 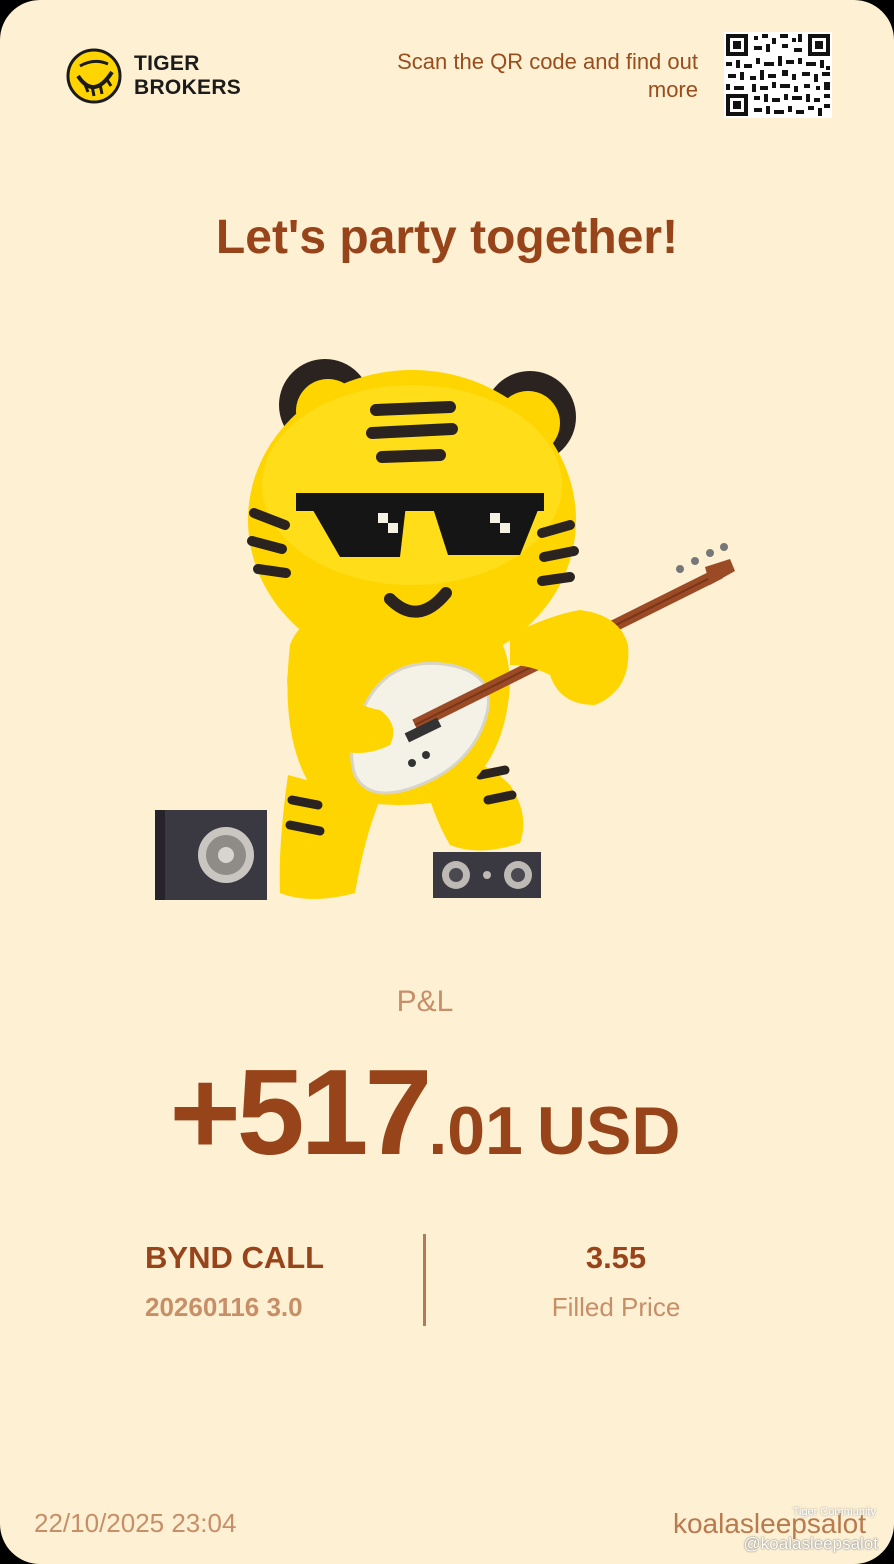 What do you see at coordinates (135, 1523) in the screenshot?
I see `timestamp: 22/10/2025 23:04` at bounding box center [135, 1523].